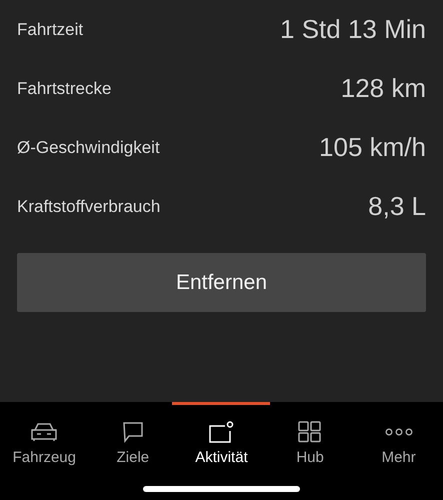 This screenshot has width=443, height=500. Describe the element at coordinates (398, 437) in the screenshot. I see `tab: Mehr` at that location.